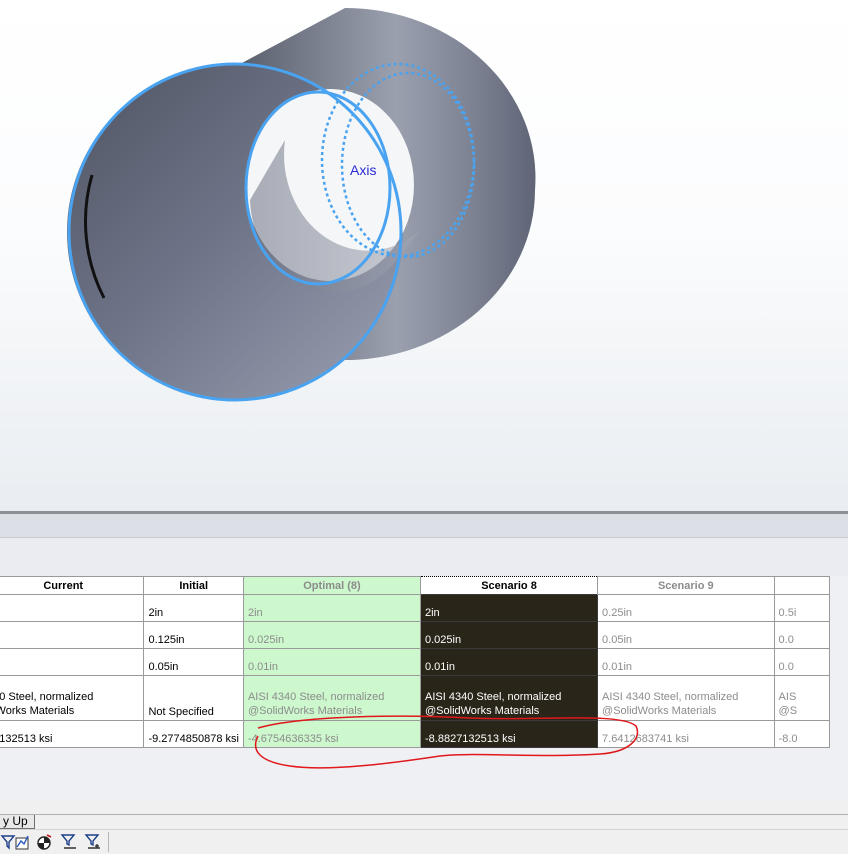 The height and width of the screenshot is (854, 848). What do you see at coordinates (193, 698) in the screenshot?
I see `cell-initial: Not Specified` at bounding box center [193, 698].